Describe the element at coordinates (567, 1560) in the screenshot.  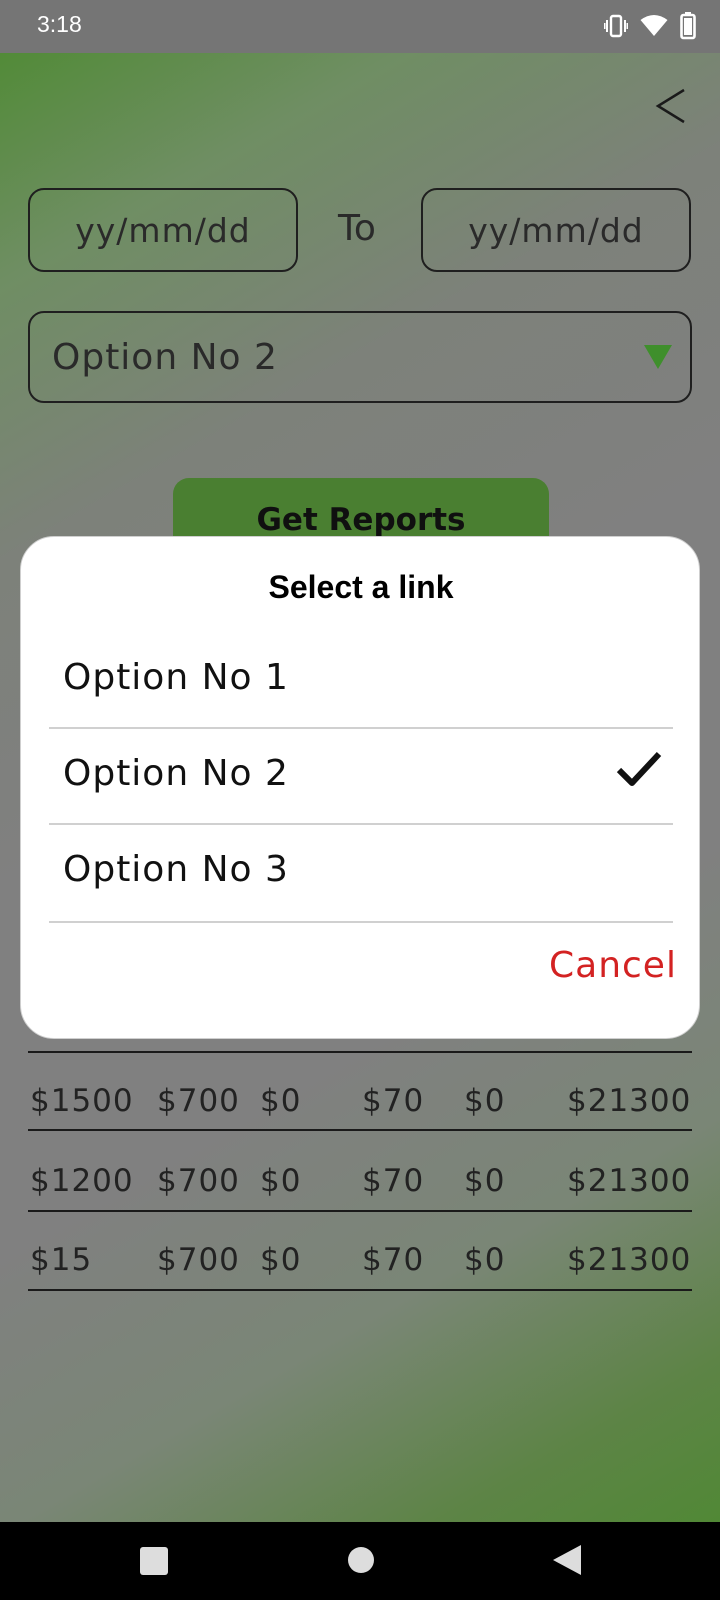
I see `back-triangle-icon` at that location.